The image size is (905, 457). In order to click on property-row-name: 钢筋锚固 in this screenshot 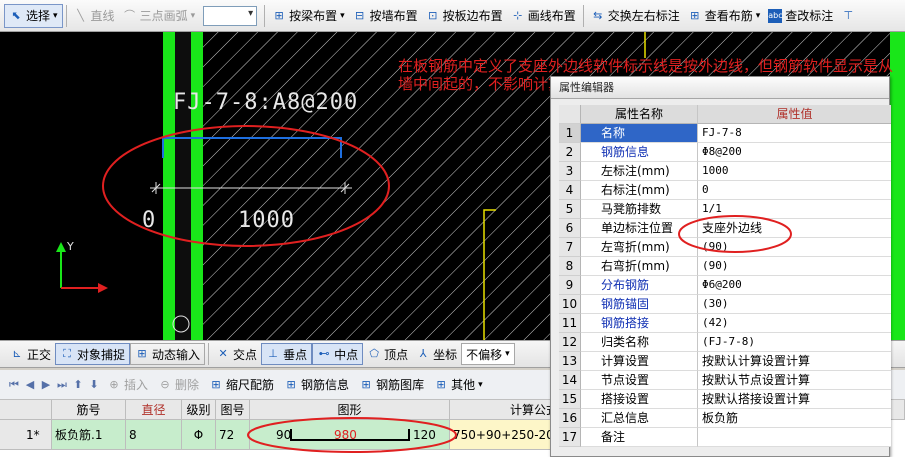, I will do `click(639, 304)`.